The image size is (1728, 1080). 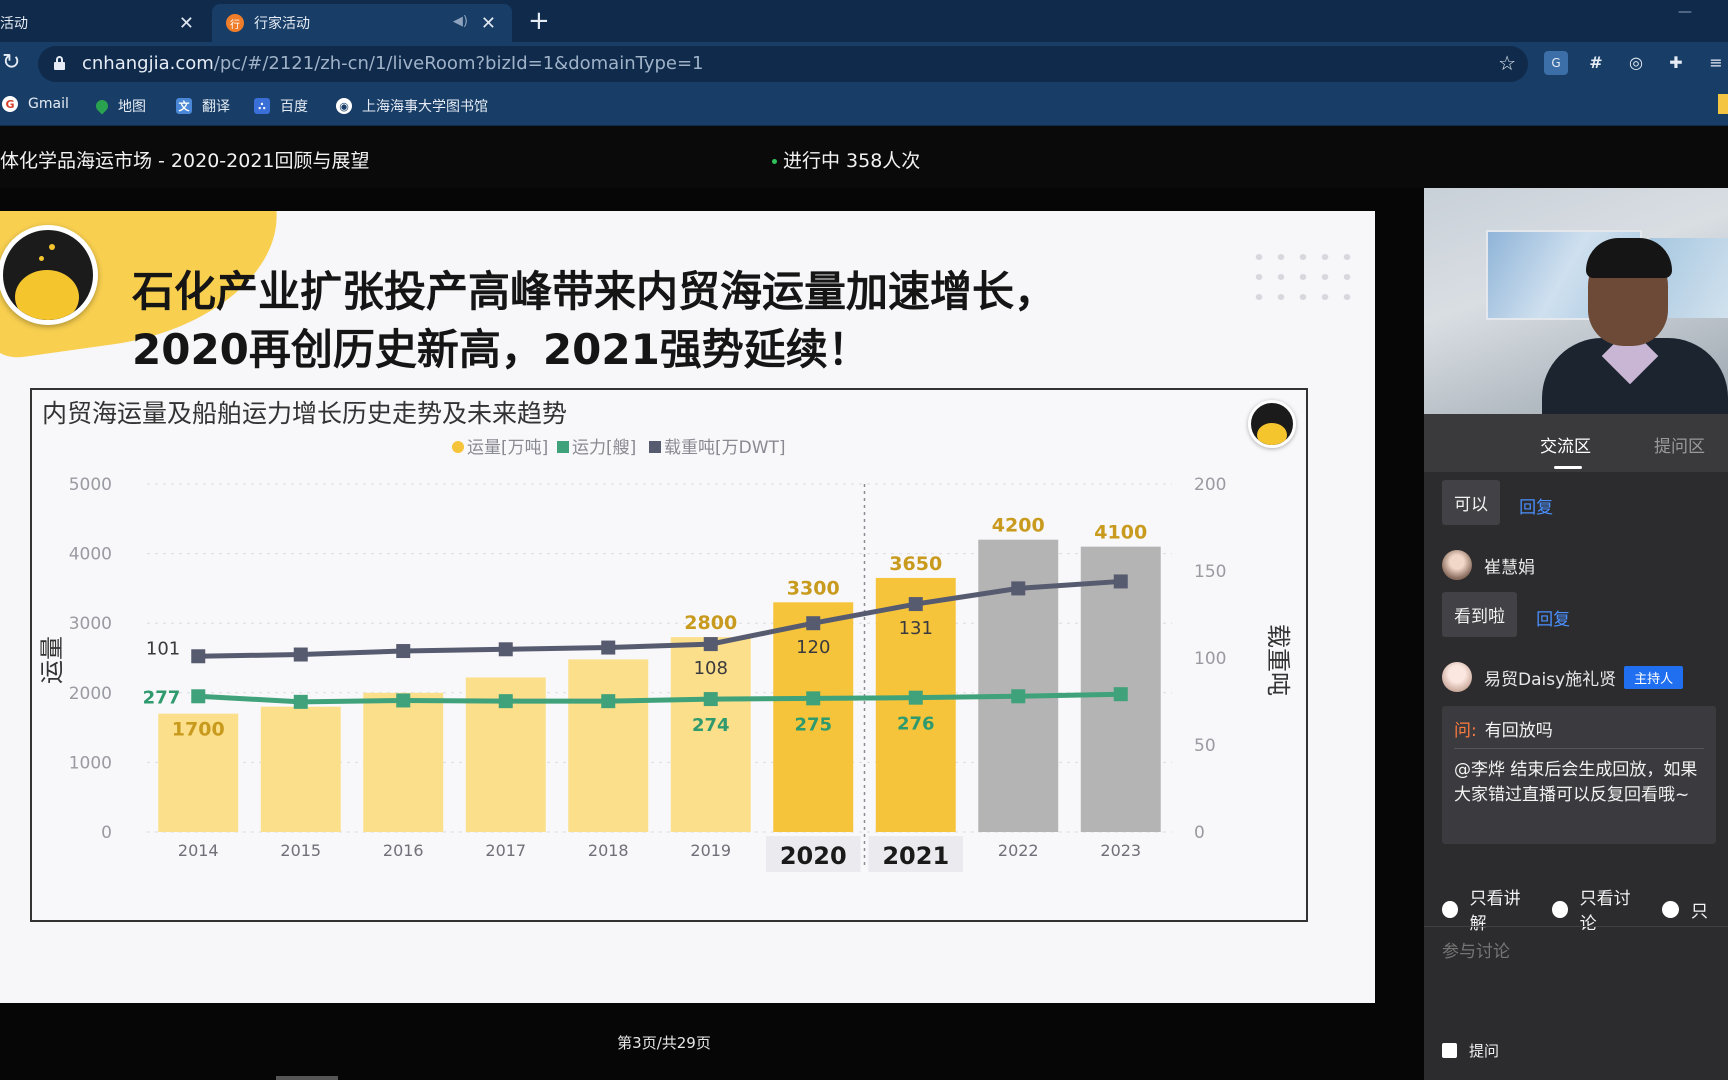 I want to click on qa-card: 问: 有回放吗 @李烨 结束后会生成回放，如果大家错过直播可以反复回看哦~, so click(x=1579, y=775).